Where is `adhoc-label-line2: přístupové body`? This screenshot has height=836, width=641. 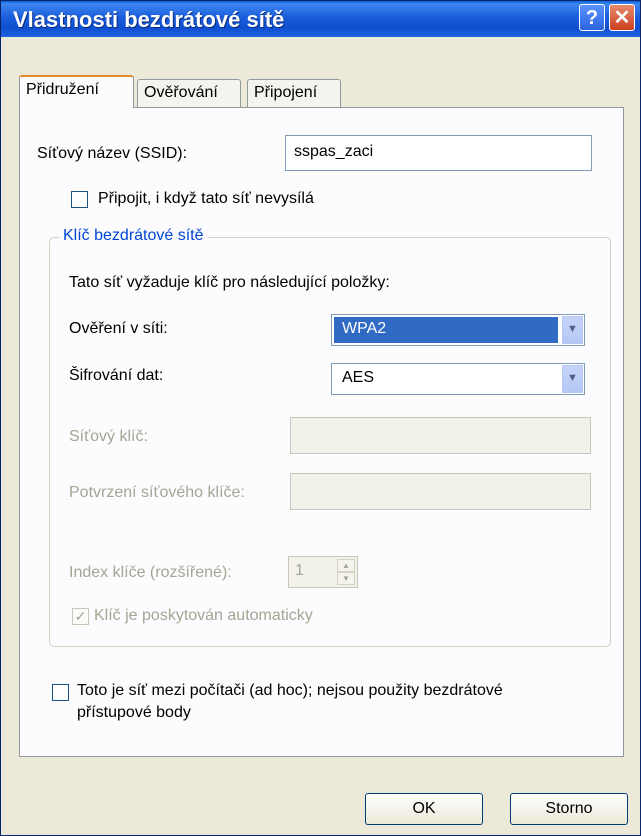
adhoc-label-line2: přístupové body is located at coordinates (134, 712).